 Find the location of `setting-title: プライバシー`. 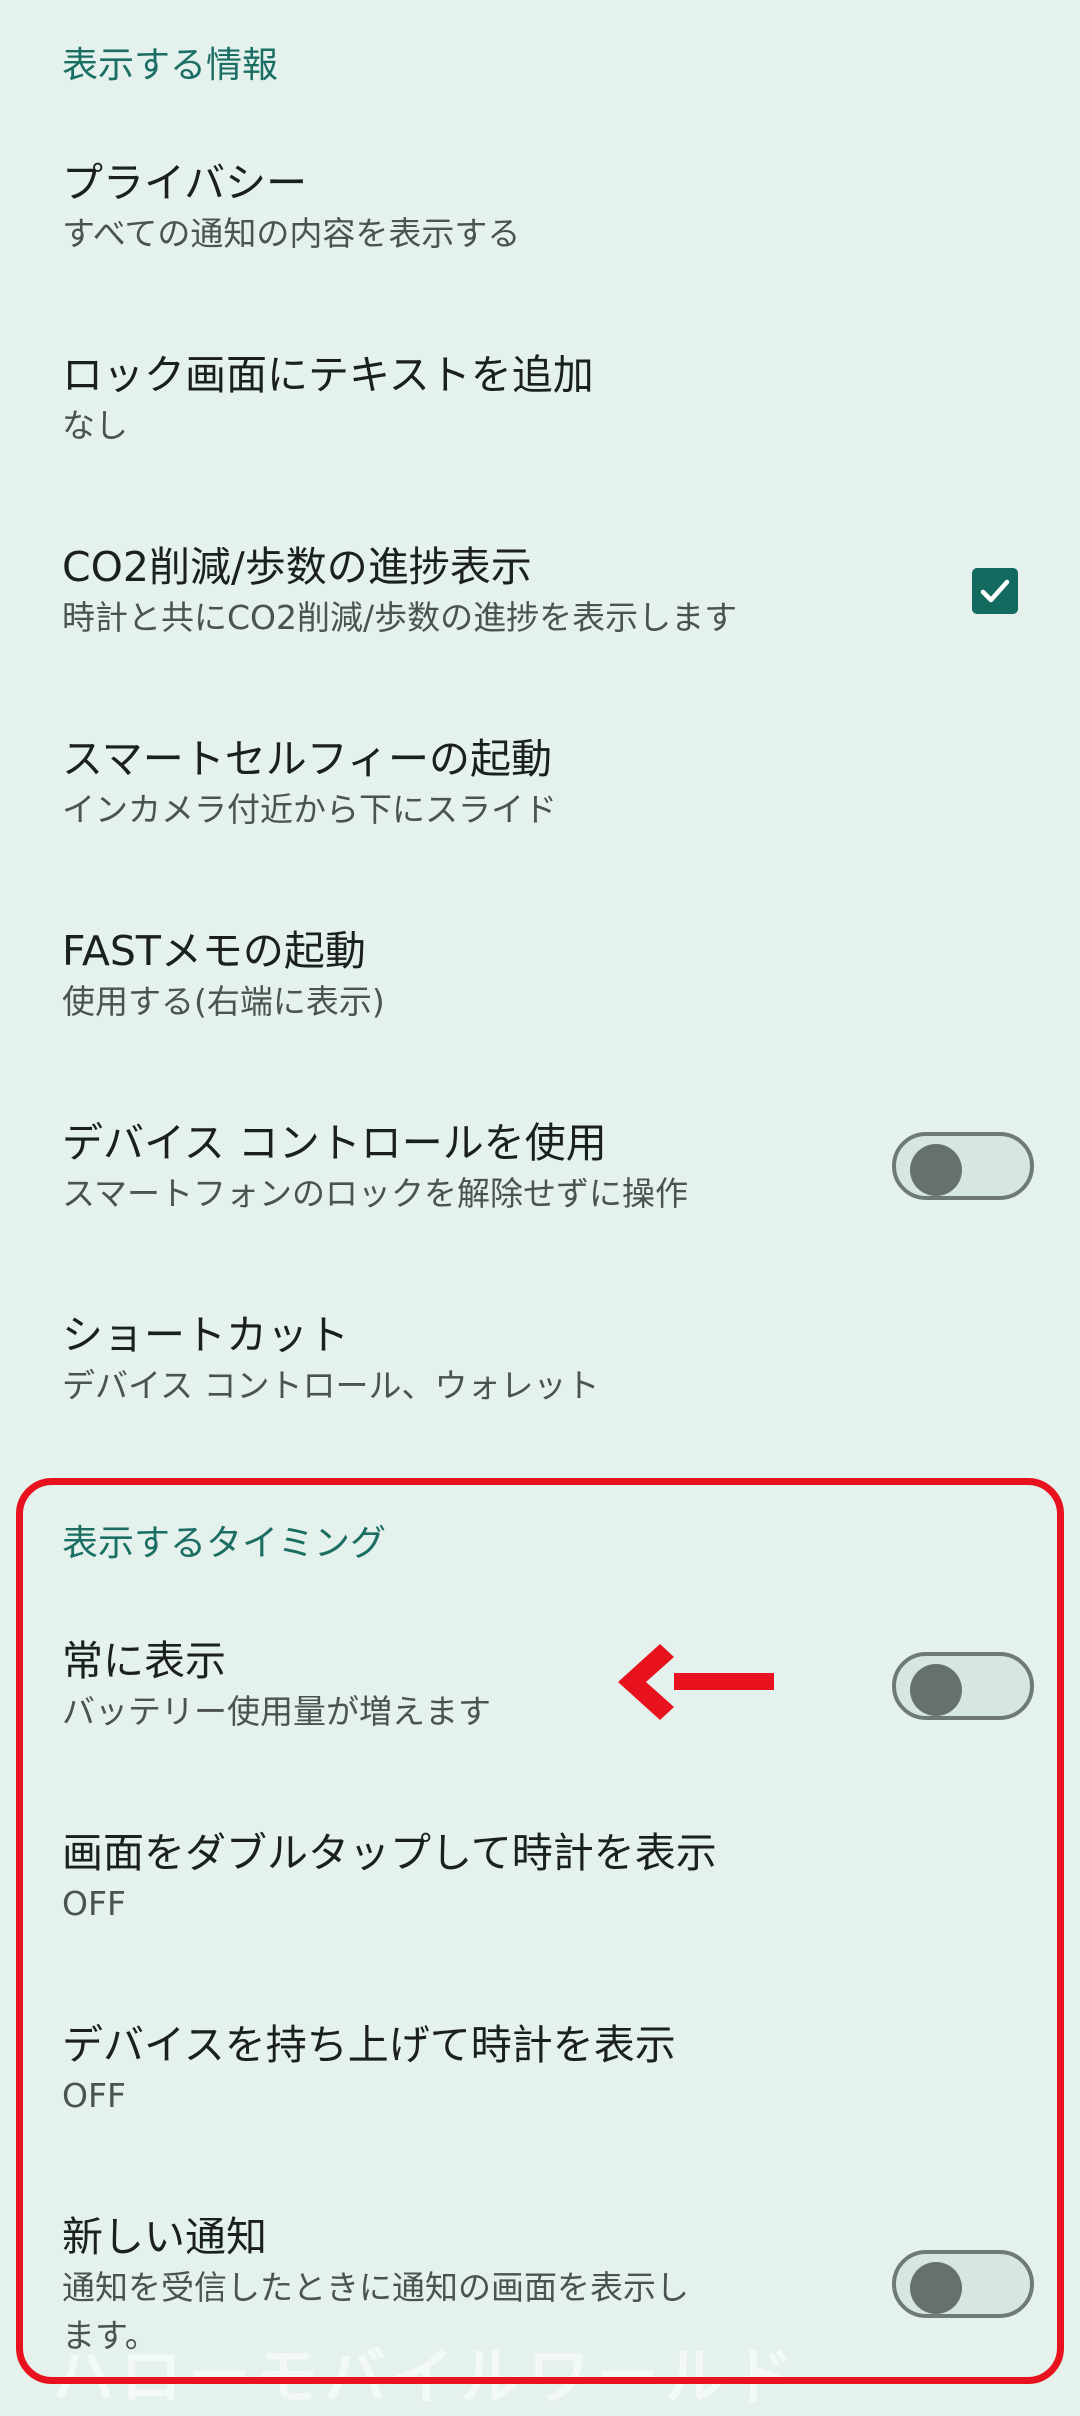

setting-title: プライバシー is located at coordinates (185, 183).